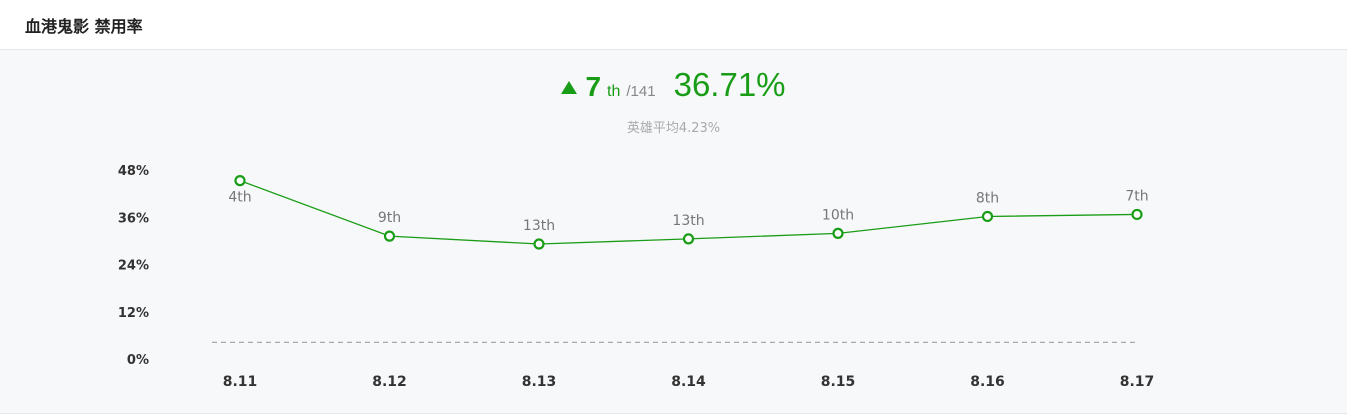 The height and width of the screenshot is (416, 1347). I want to click on data-label: 9th, so click(389, 218).